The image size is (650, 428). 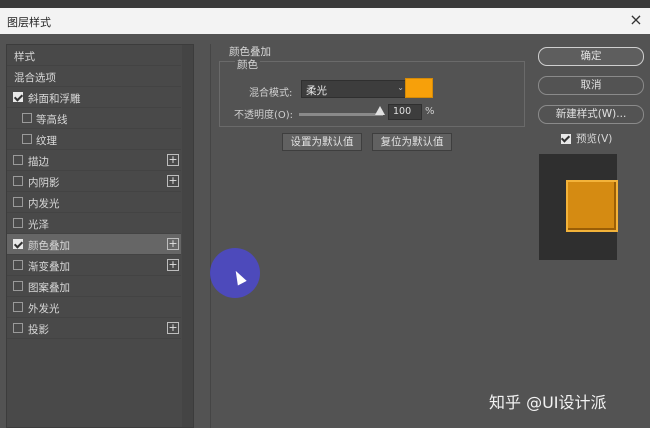 I want to click on group-title: 颜色, so click(x=247, y=64).